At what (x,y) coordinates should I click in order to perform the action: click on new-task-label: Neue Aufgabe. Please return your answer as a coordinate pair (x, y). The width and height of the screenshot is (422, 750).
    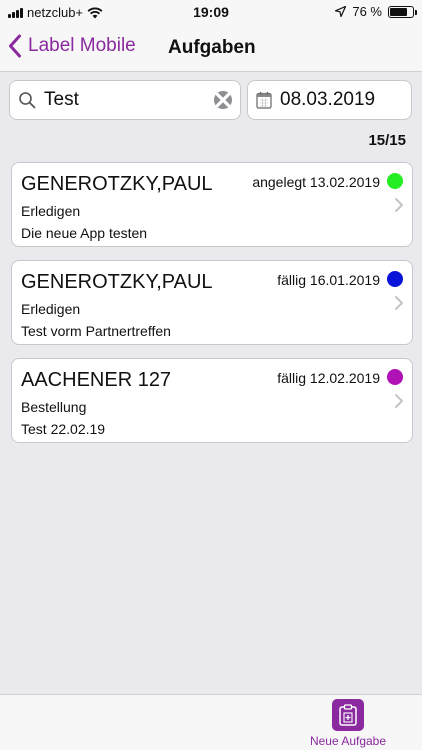
    Looking at the image, I should click on (348, 741).